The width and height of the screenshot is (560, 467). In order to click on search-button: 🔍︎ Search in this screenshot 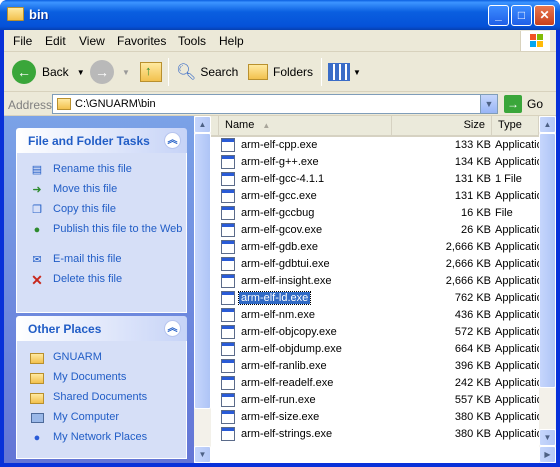, I will do `click(207, 72)`.